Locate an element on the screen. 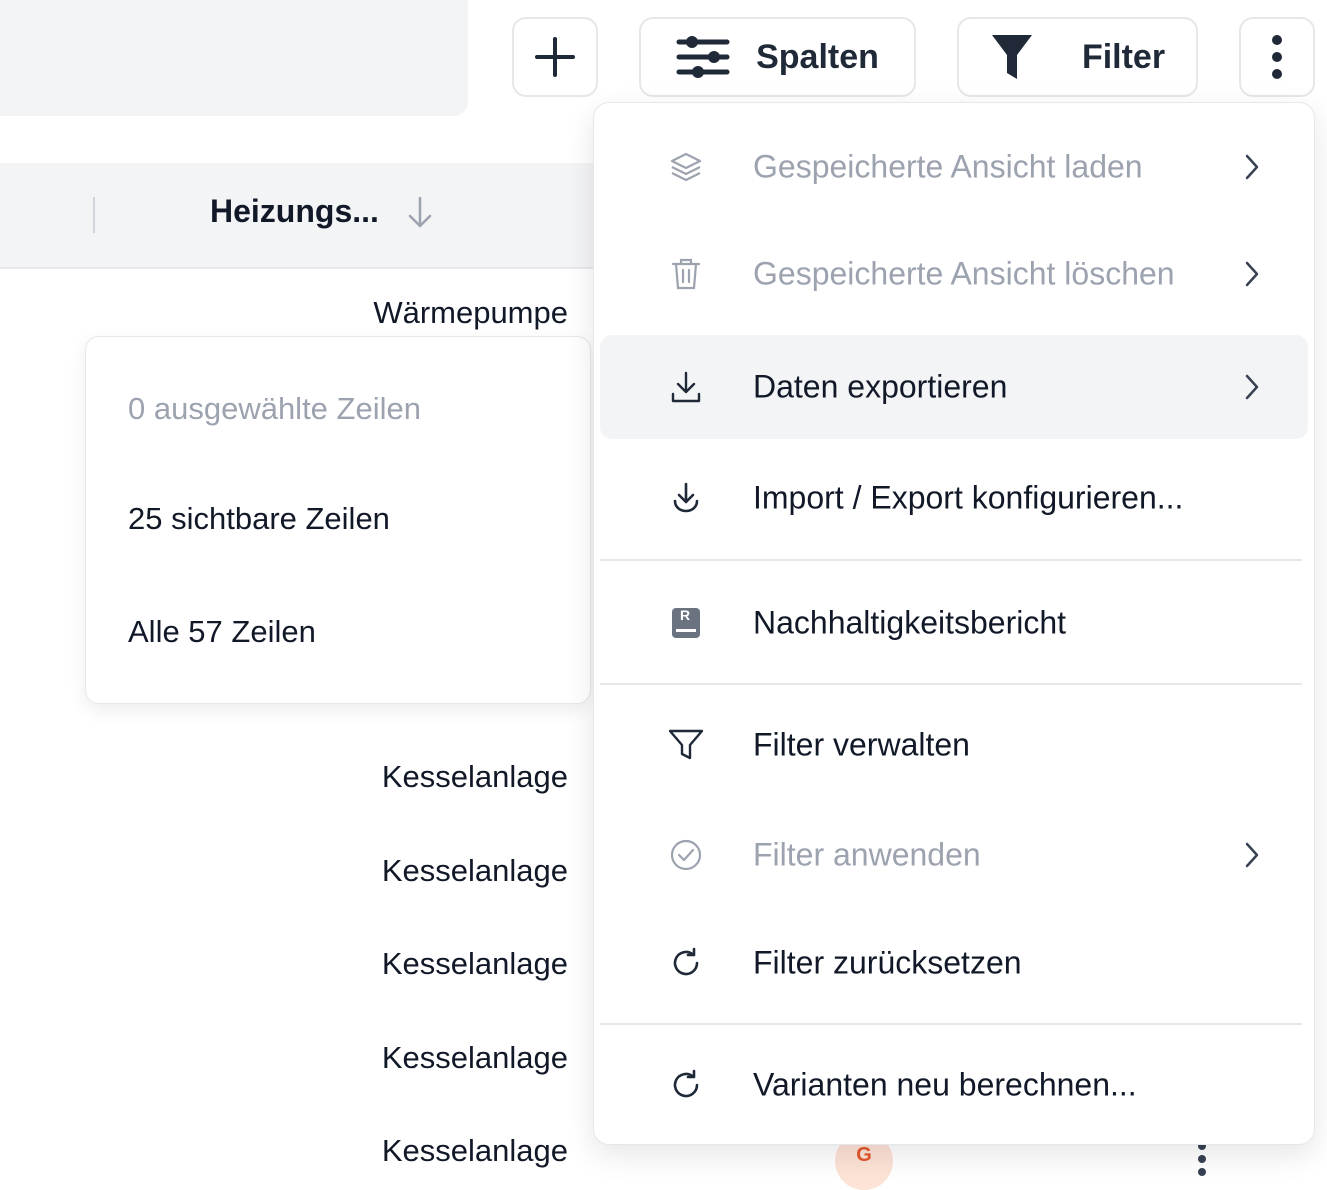 The height and width of the screenshot is (1190, 1327). row-kebab-icon is located at coordinates (1202, 1164).